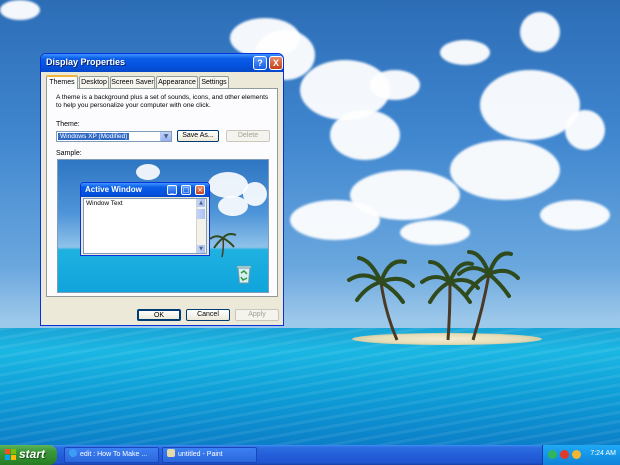  I want to click on theme-dropdown: Windows XP (Modified) ▼, so click(114, 136).